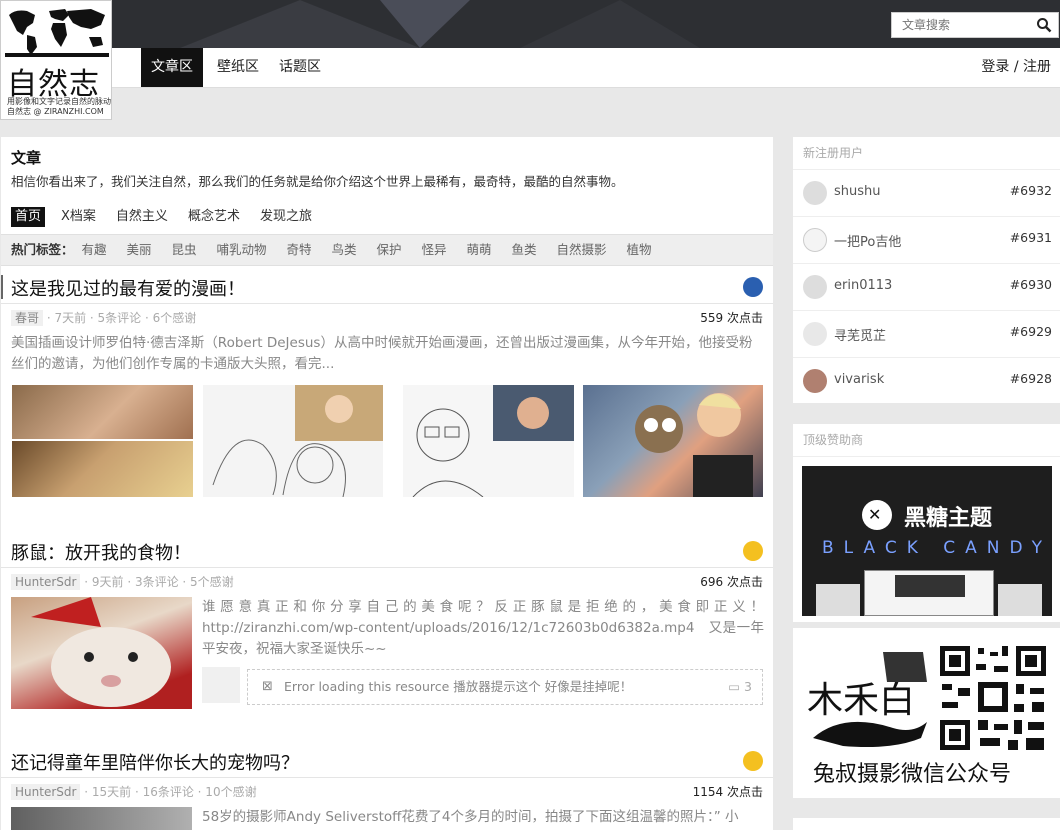 The image size is (1060, 830). What do you see at coordinates (493, 441) in the screenshot?
I see `sketch-illustration` at bounding box center [493, 441].